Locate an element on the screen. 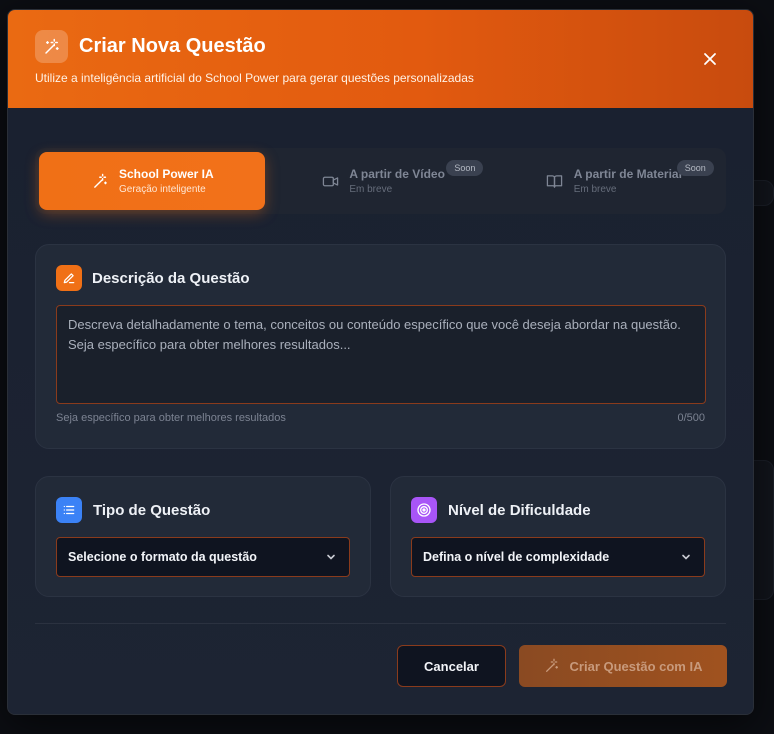 This screenshot has width=774, height=734. pencil-icon is located at coordinates (69, 278).